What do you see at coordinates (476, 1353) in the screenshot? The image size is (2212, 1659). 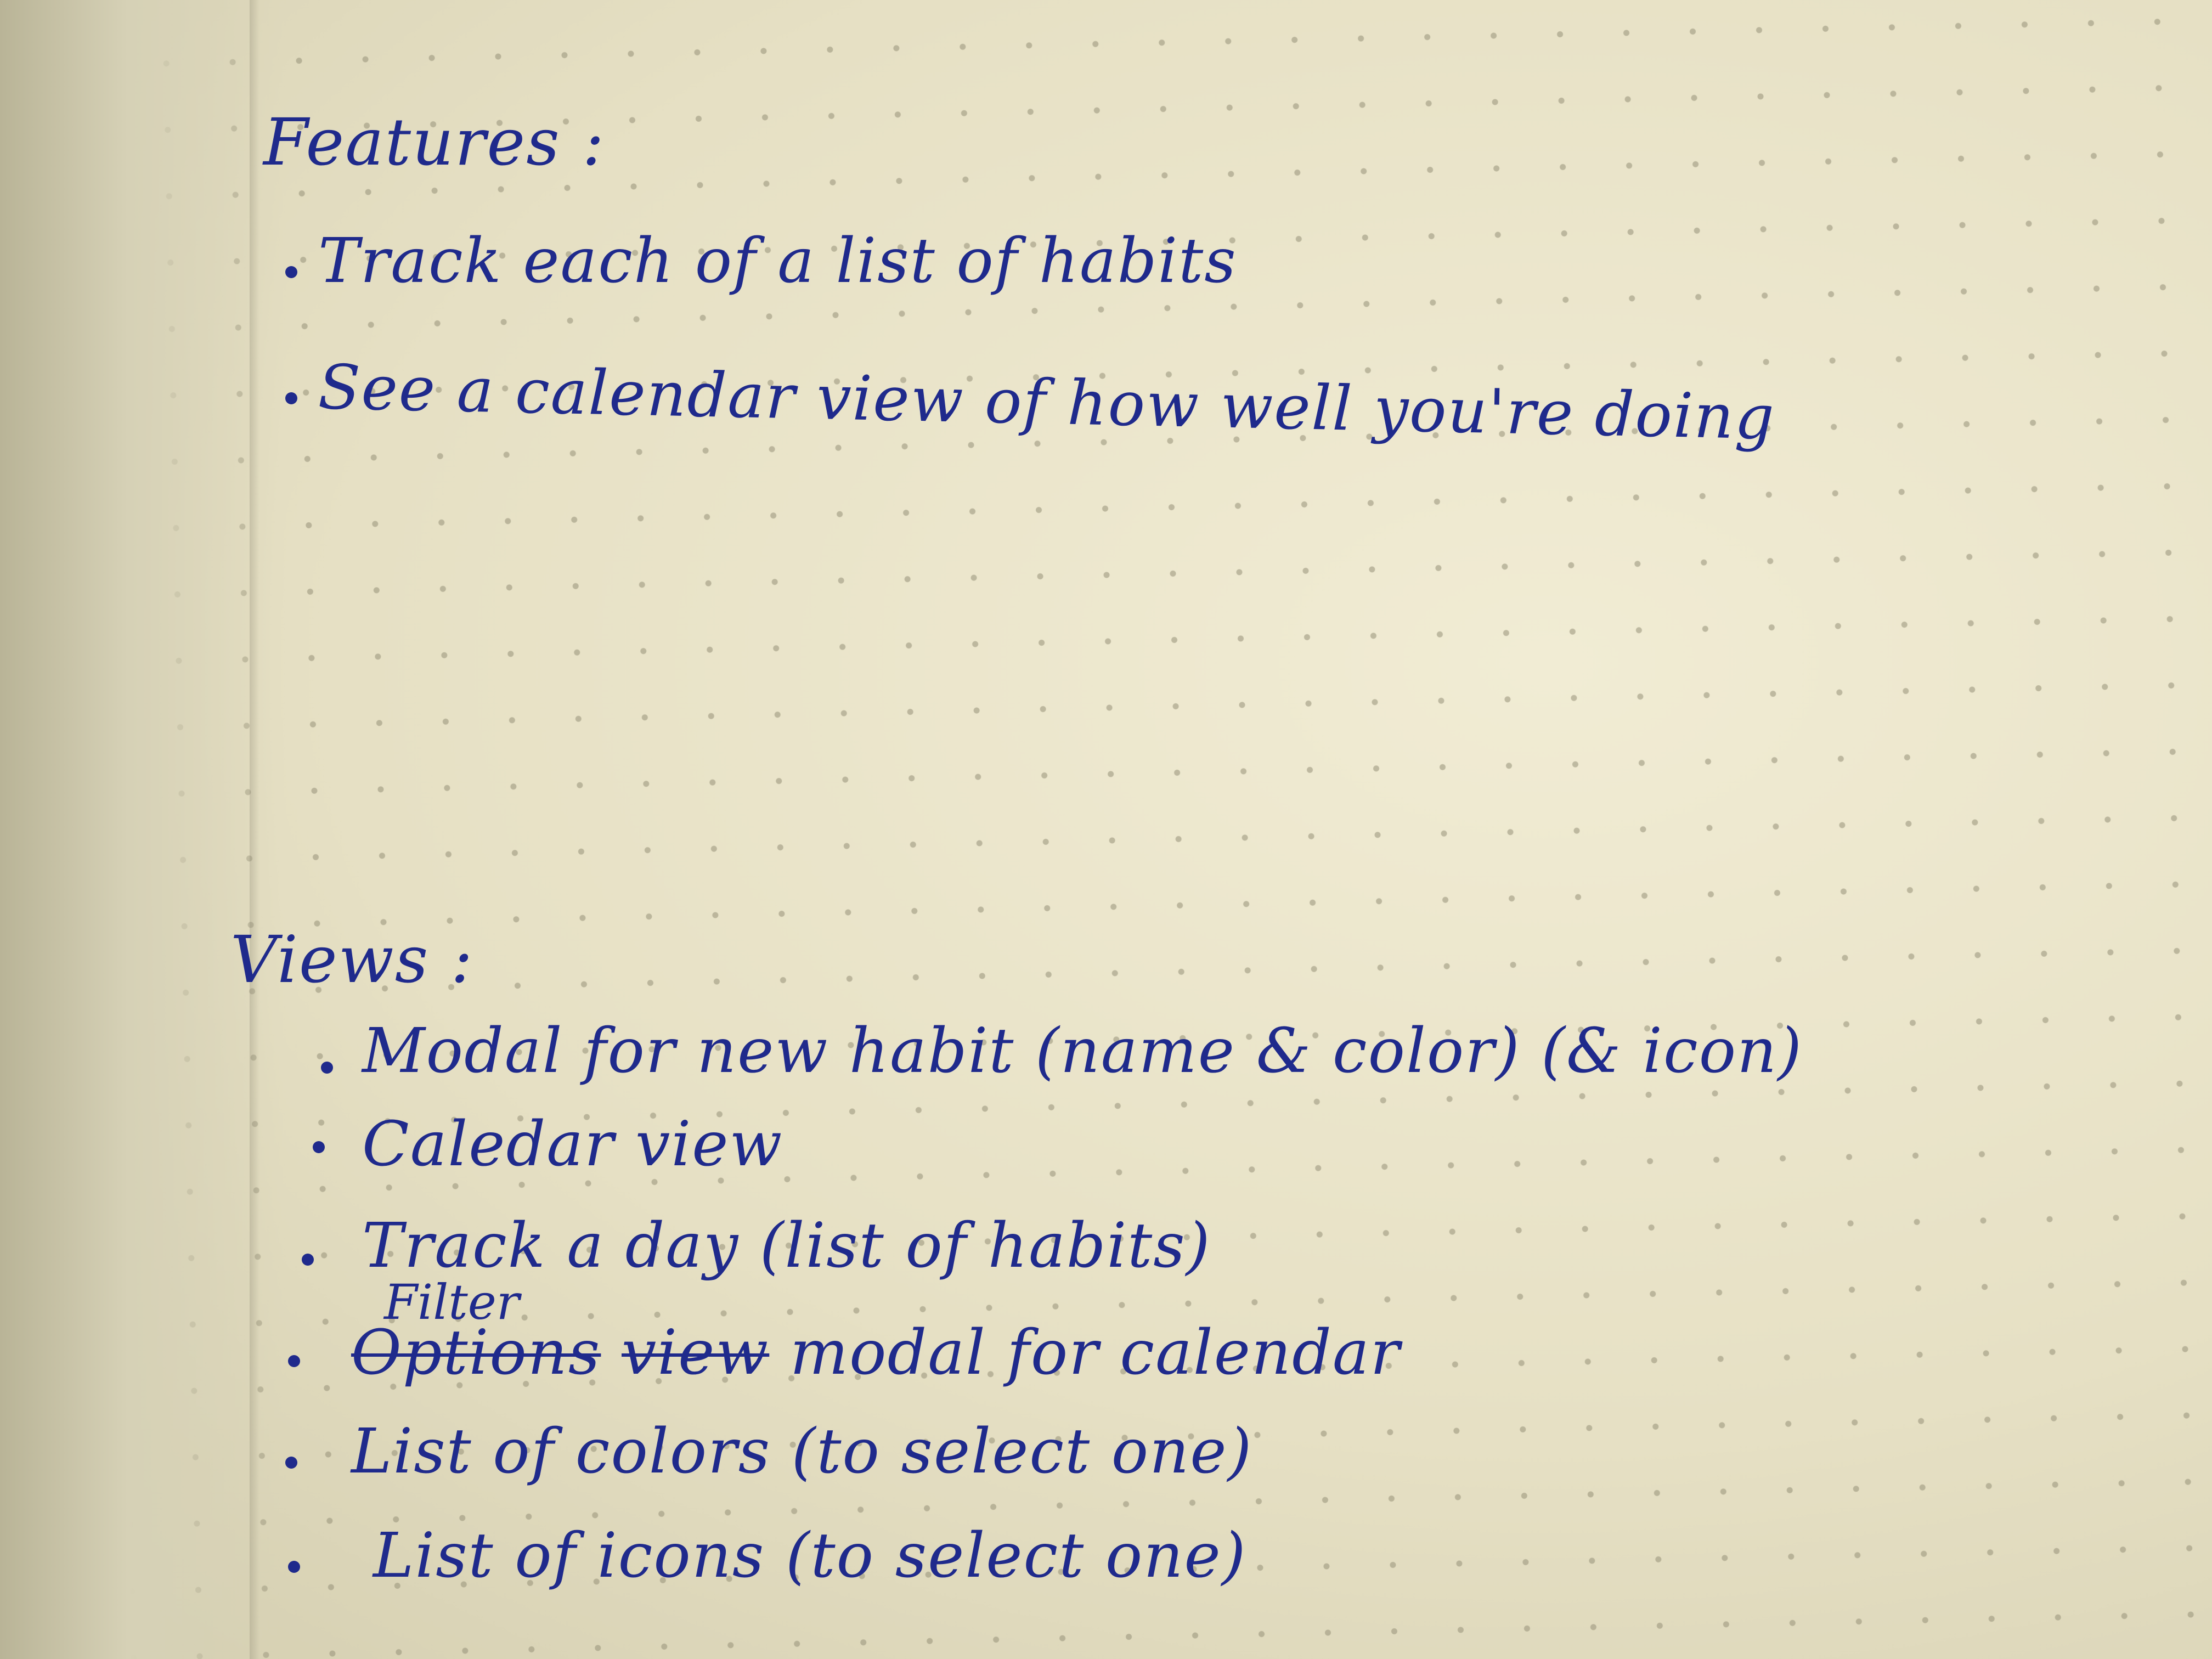 I see `struck-word: Options` at bounding box center [476, 1353].